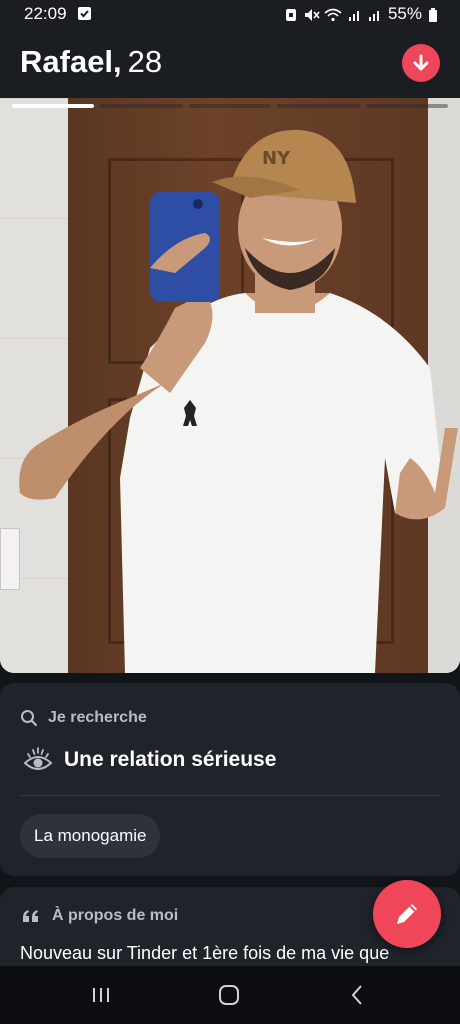 The image size is (460, 1024). I want to click on looking-for-heading: Je recherche, so click(83, 718).